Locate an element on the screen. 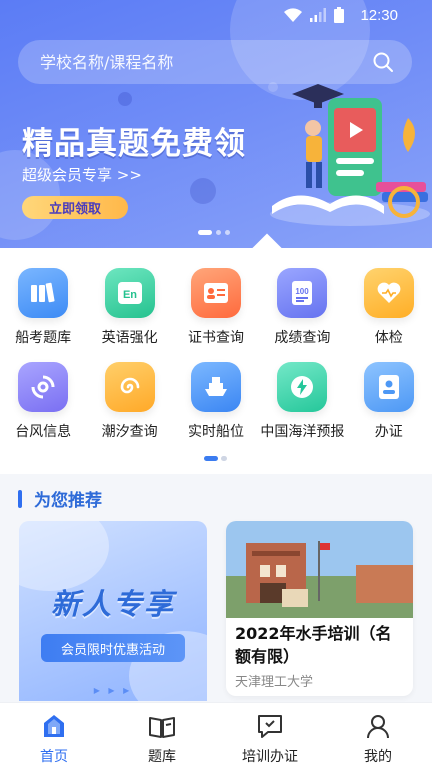 Image resolution: width=432 pixels, height=768 pixels. grid-item-english: En 英语强化 is located at coordinates (129, 307).